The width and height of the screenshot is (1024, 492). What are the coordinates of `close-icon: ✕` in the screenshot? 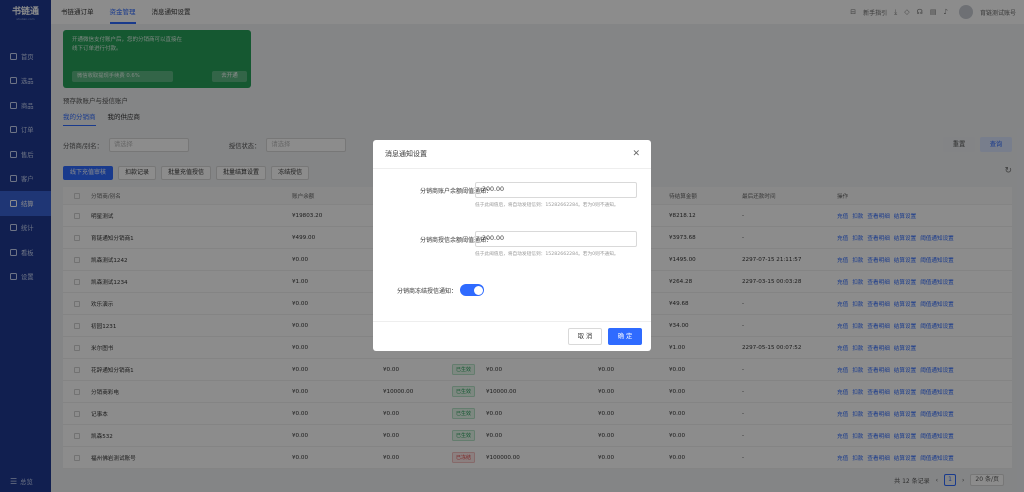 It's located at (636, 154).